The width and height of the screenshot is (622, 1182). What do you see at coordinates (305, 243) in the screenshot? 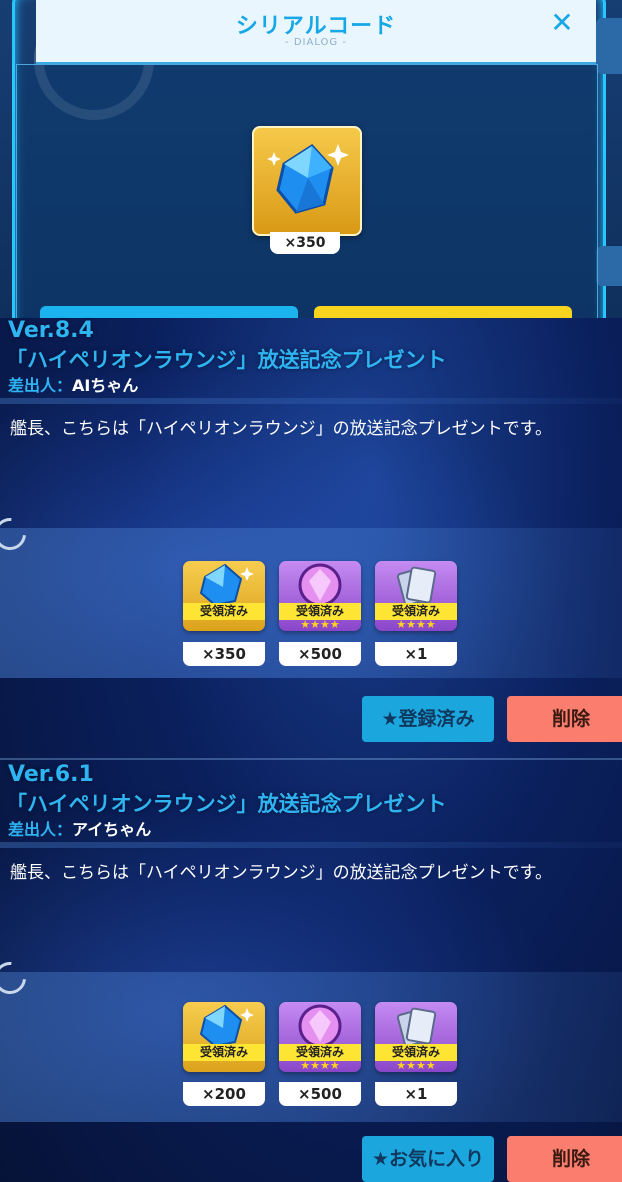
I see `prize-quantity: ×350` at bounding box center [305, 243].